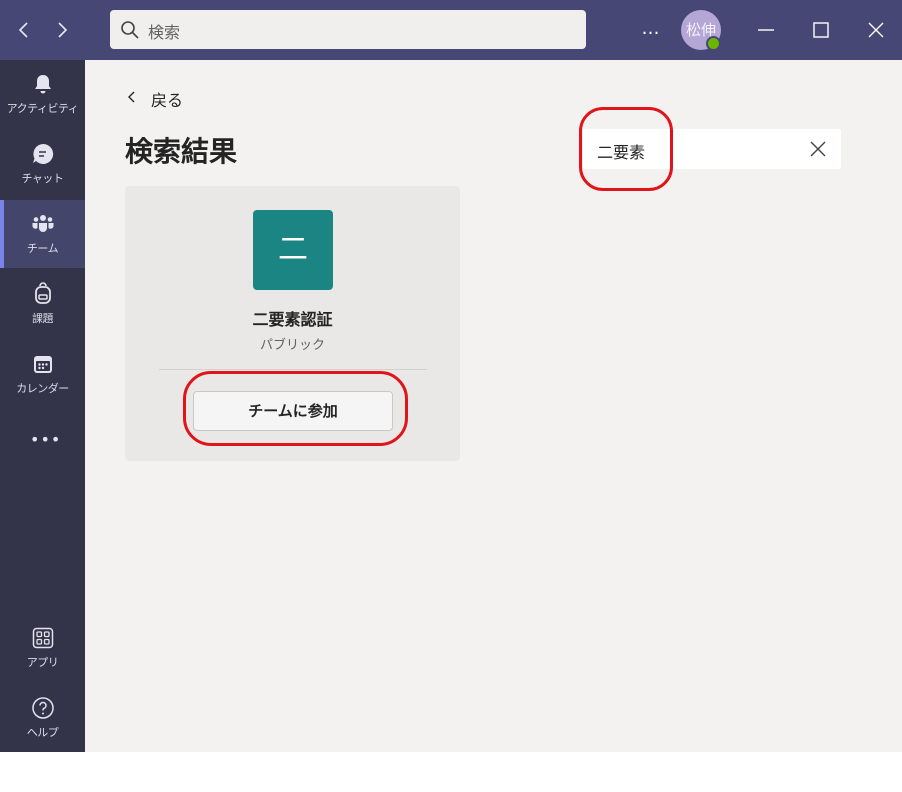  What do you see at coordinates (62, 30) in the screenshot?
I see `forward-arrow-icon` at bounding box center [62, 30].